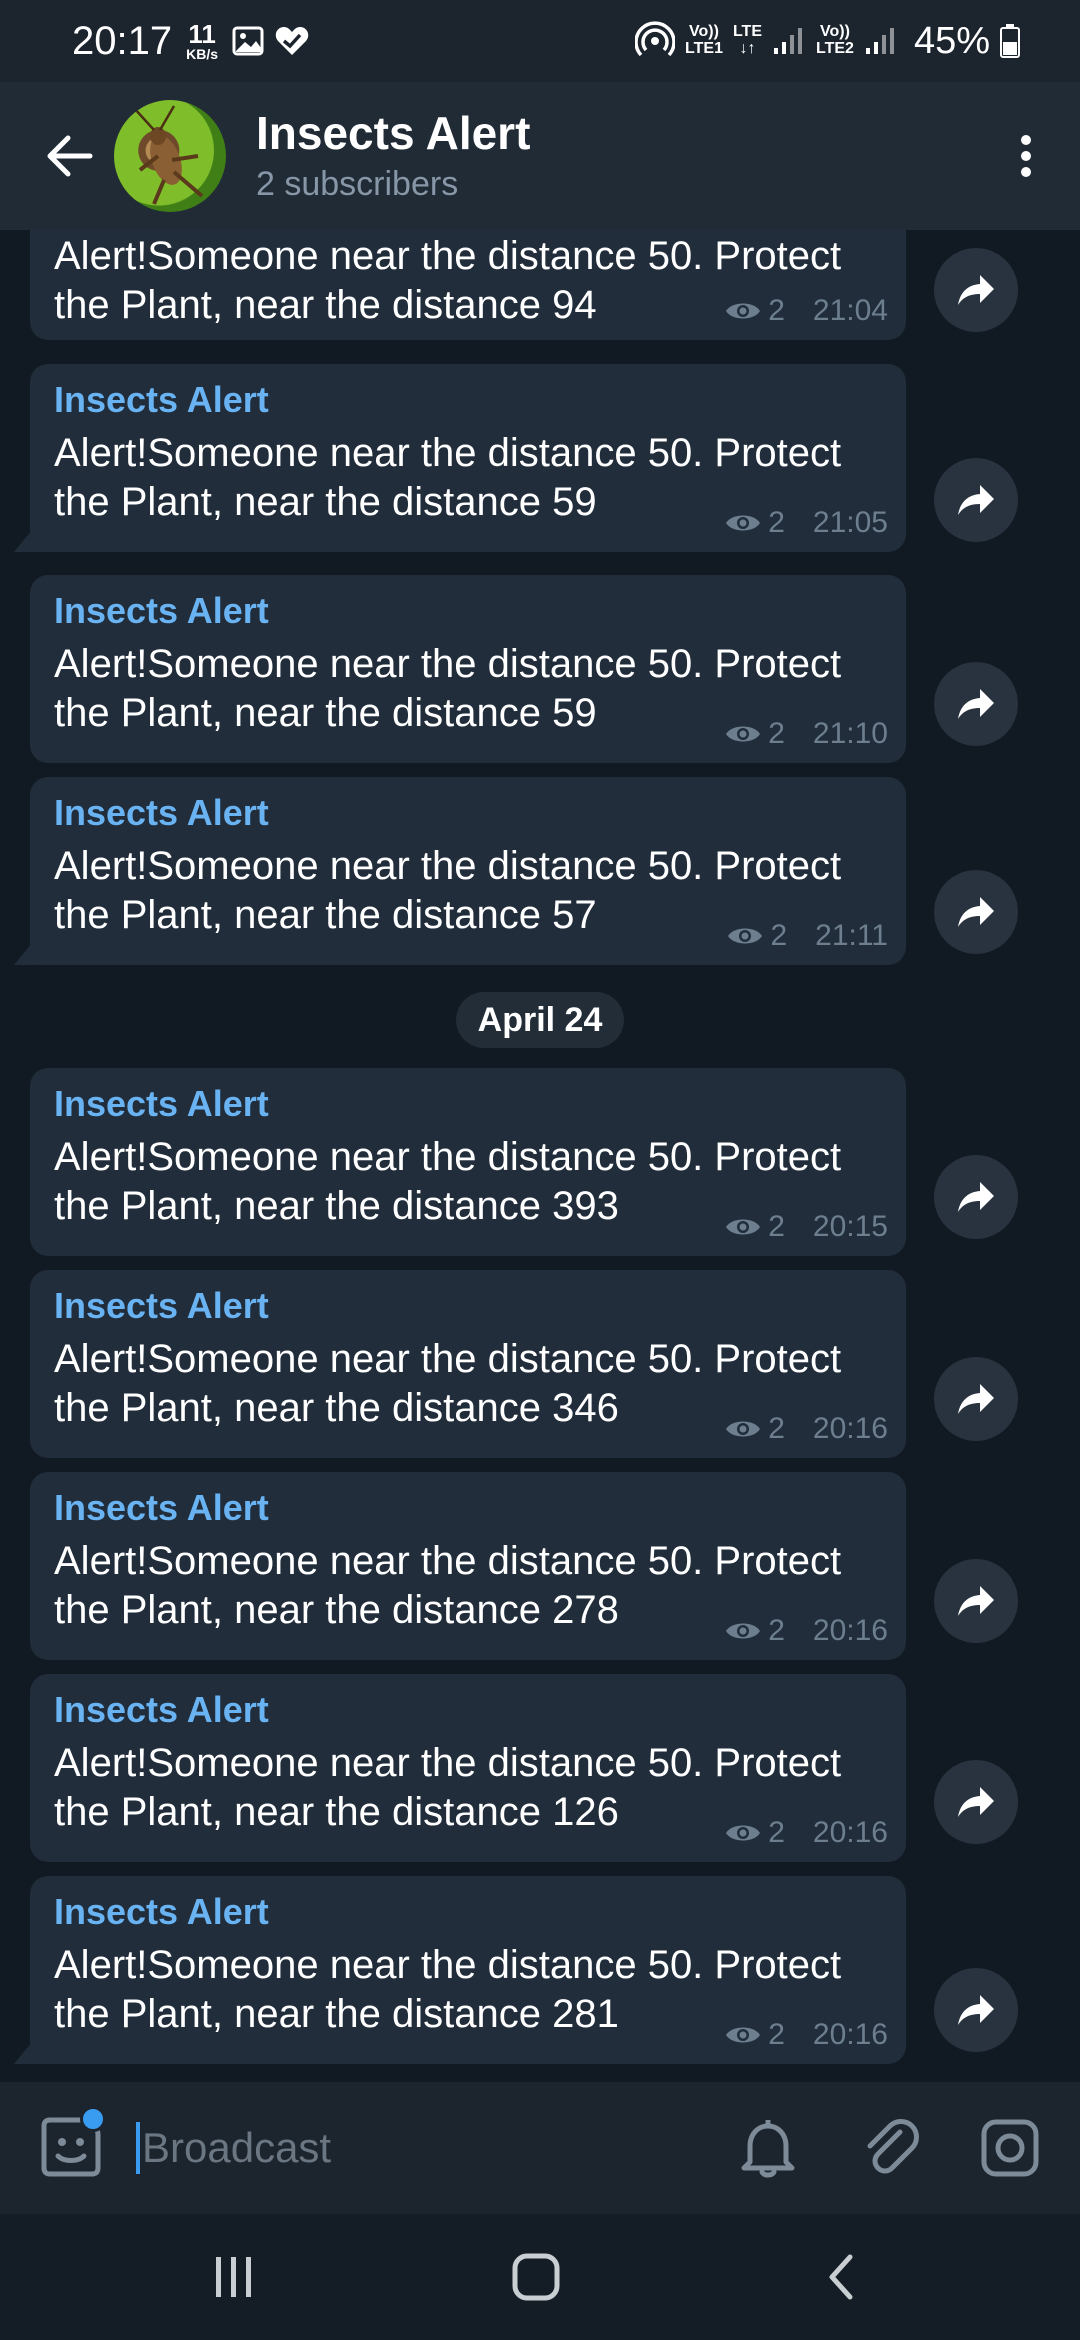  Describe the element at coordinates (850, 1226) in the screenshot. I see `message-time: 20:15` at that location.